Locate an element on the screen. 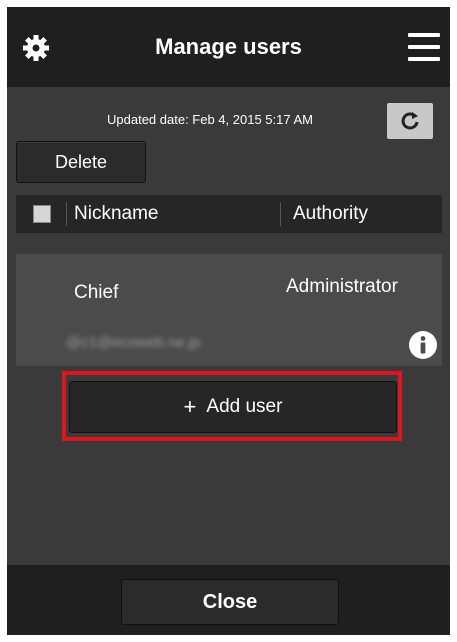 The height and width of the screenshot is (642, 457). page-title: Manage users is located at coordinates (228, 46).